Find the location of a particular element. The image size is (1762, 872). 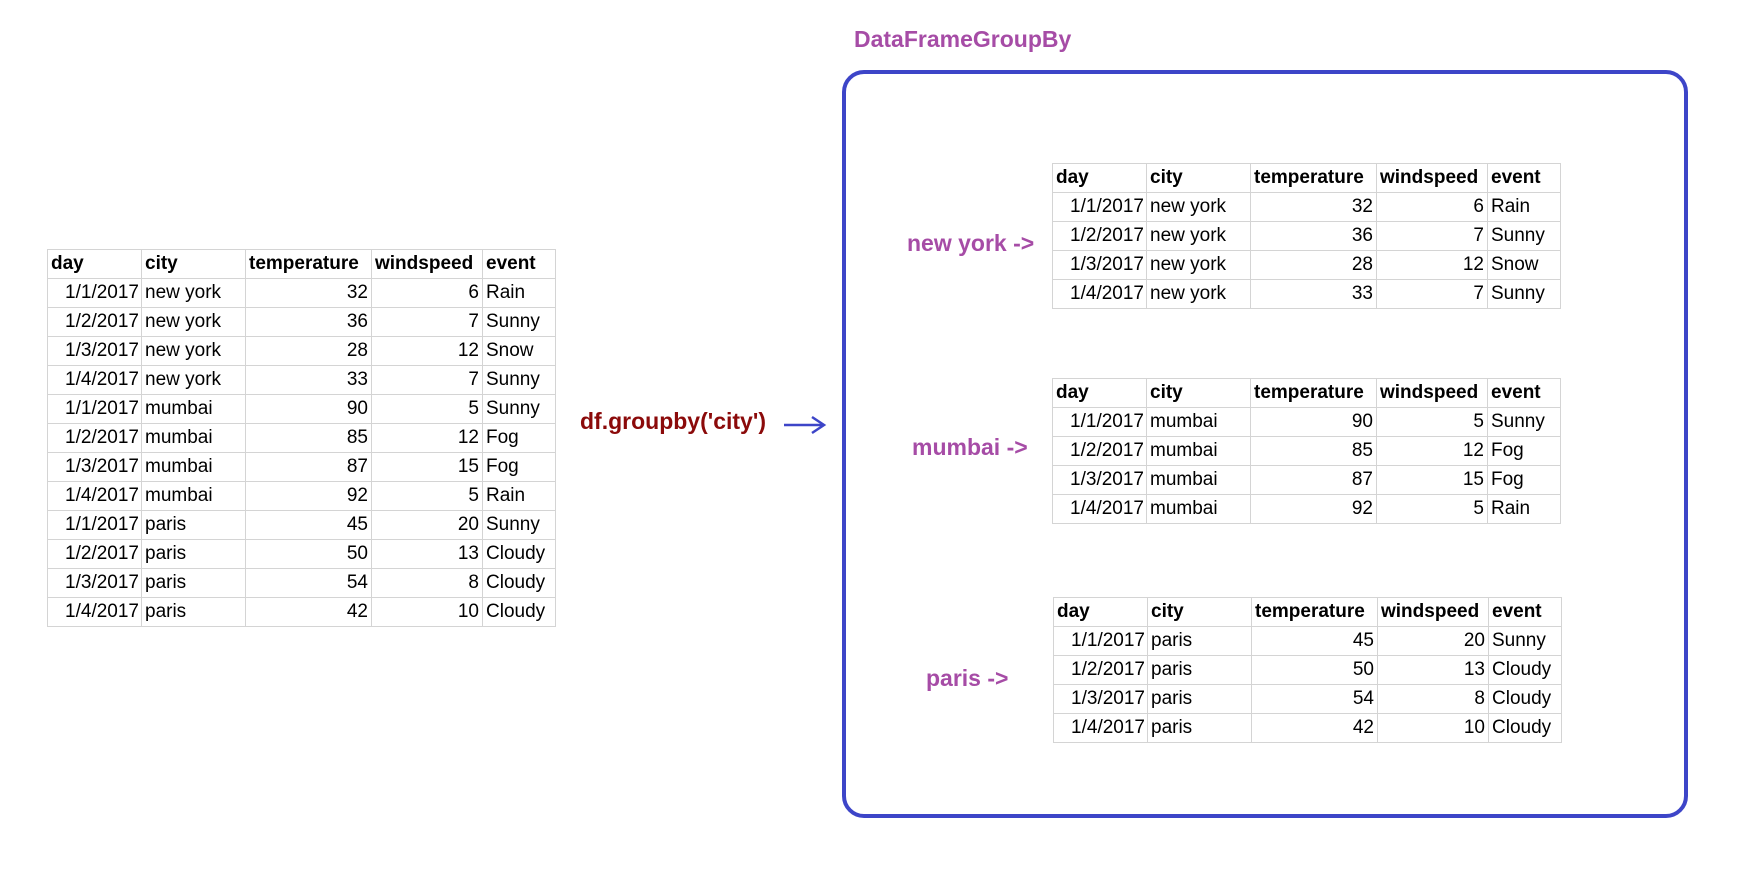

cell-temperature: 32 is located at coordinates (308, 293).